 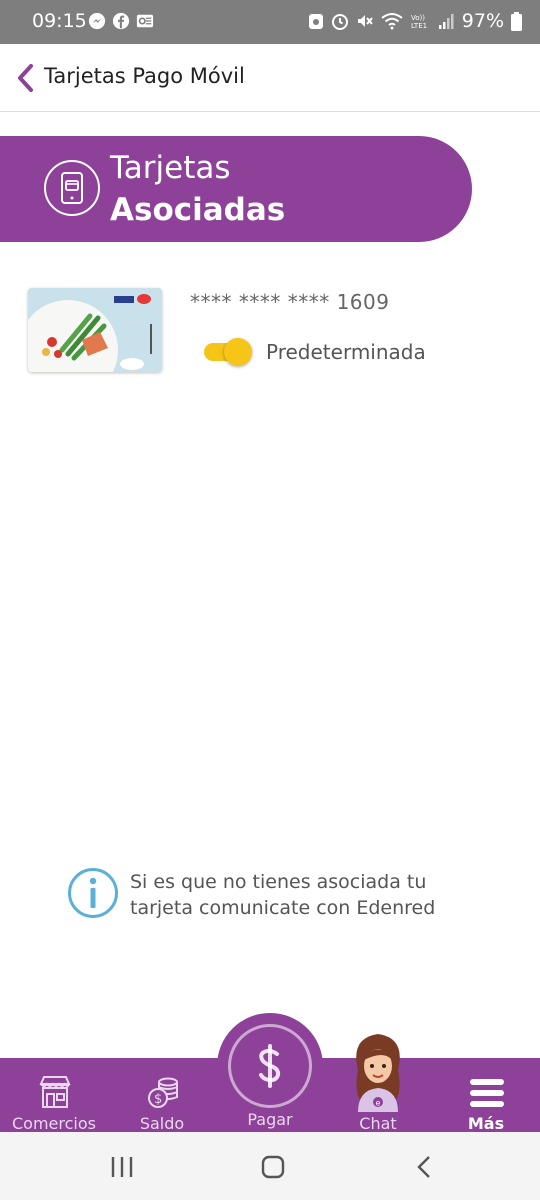 I want to click on battery-icon, so click(x=516, y=21).